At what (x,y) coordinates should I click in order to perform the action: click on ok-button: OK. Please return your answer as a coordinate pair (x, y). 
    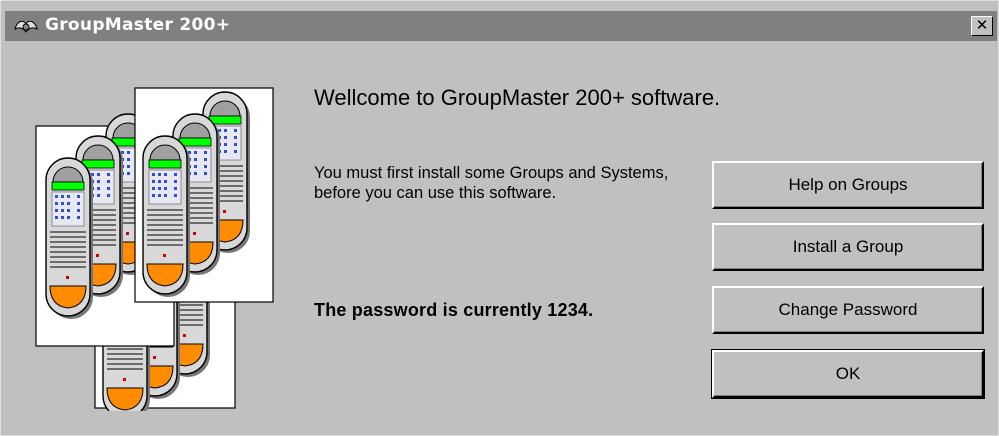
    Looking at the image, I should click on (848, 374).